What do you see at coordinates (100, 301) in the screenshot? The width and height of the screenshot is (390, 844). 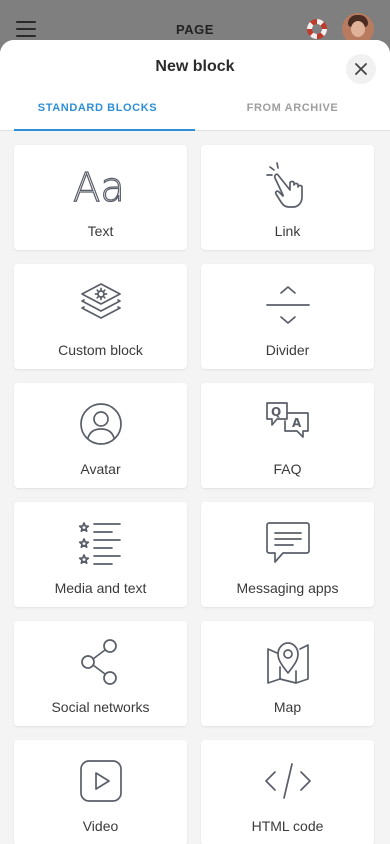 I see `layers-gear-icon` at bounding box center [100, 301].